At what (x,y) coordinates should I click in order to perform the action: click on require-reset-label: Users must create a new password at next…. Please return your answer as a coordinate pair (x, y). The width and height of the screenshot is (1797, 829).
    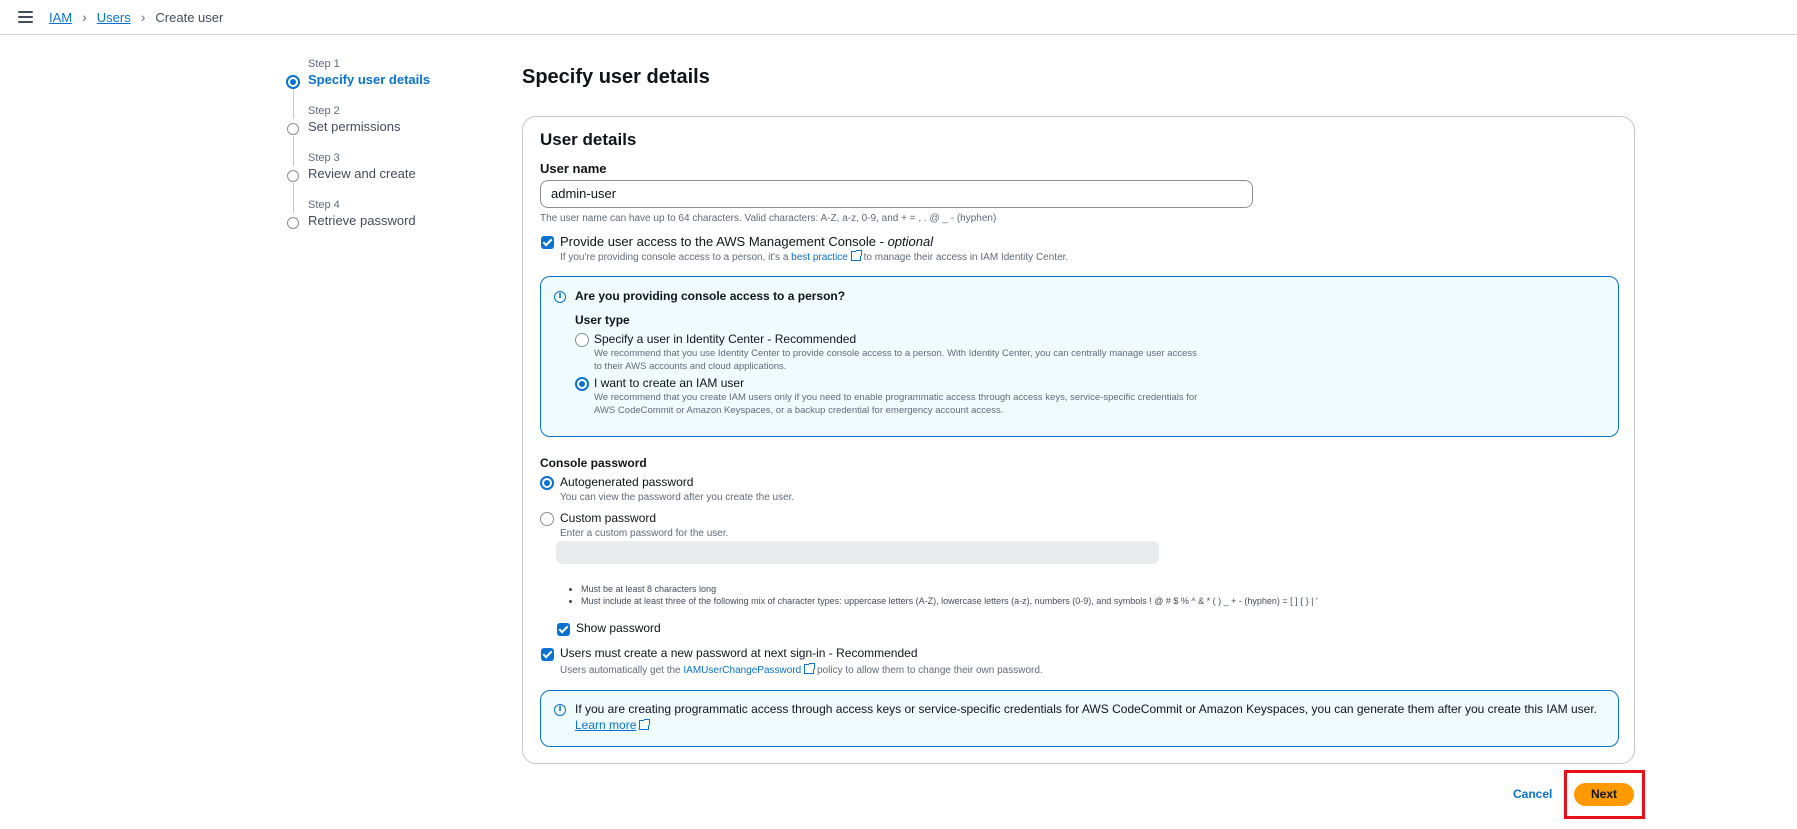
    Looking at the image, I should click on (739, 653).